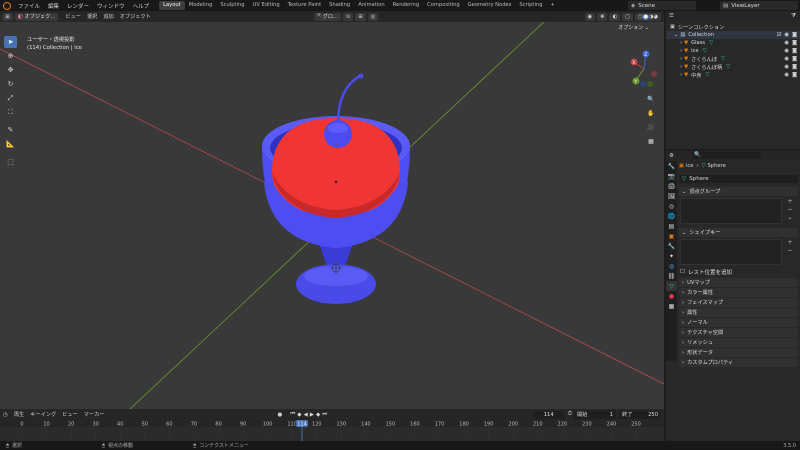  Describe the element at coordinates (671, 306) in the screenshot. I see `texture-tab-icon: ▦` at that location.